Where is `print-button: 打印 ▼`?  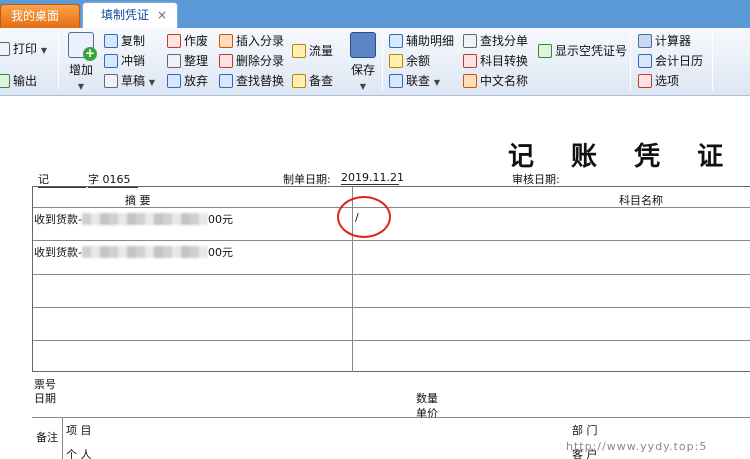 print-button: 打印 ▼ is located at coordinates (23, 49).